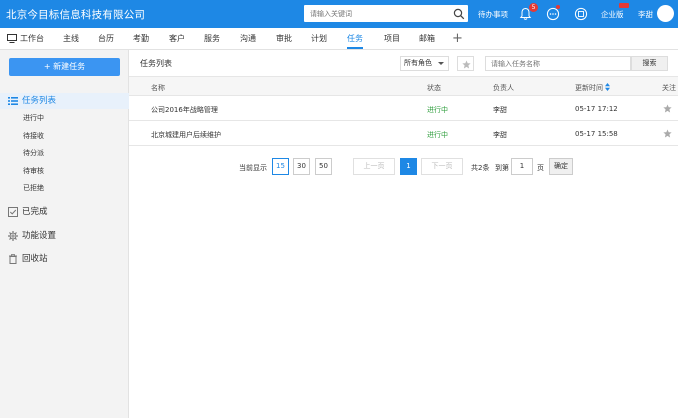  I want to click on page-number-current: 1, so click(408, 166).